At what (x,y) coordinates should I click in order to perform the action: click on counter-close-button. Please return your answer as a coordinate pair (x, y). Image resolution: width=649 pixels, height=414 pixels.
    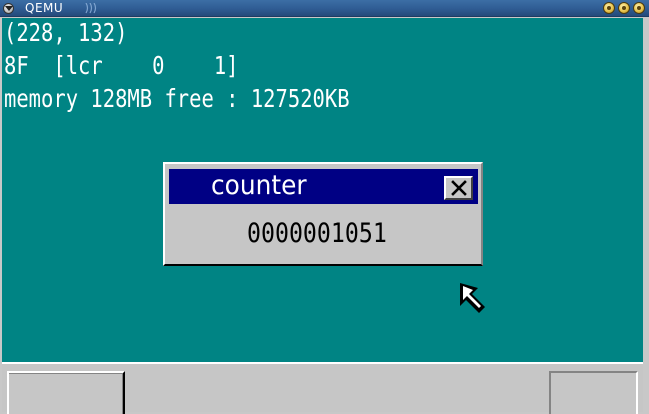
    Looking at the image, I should click on (458, 188).